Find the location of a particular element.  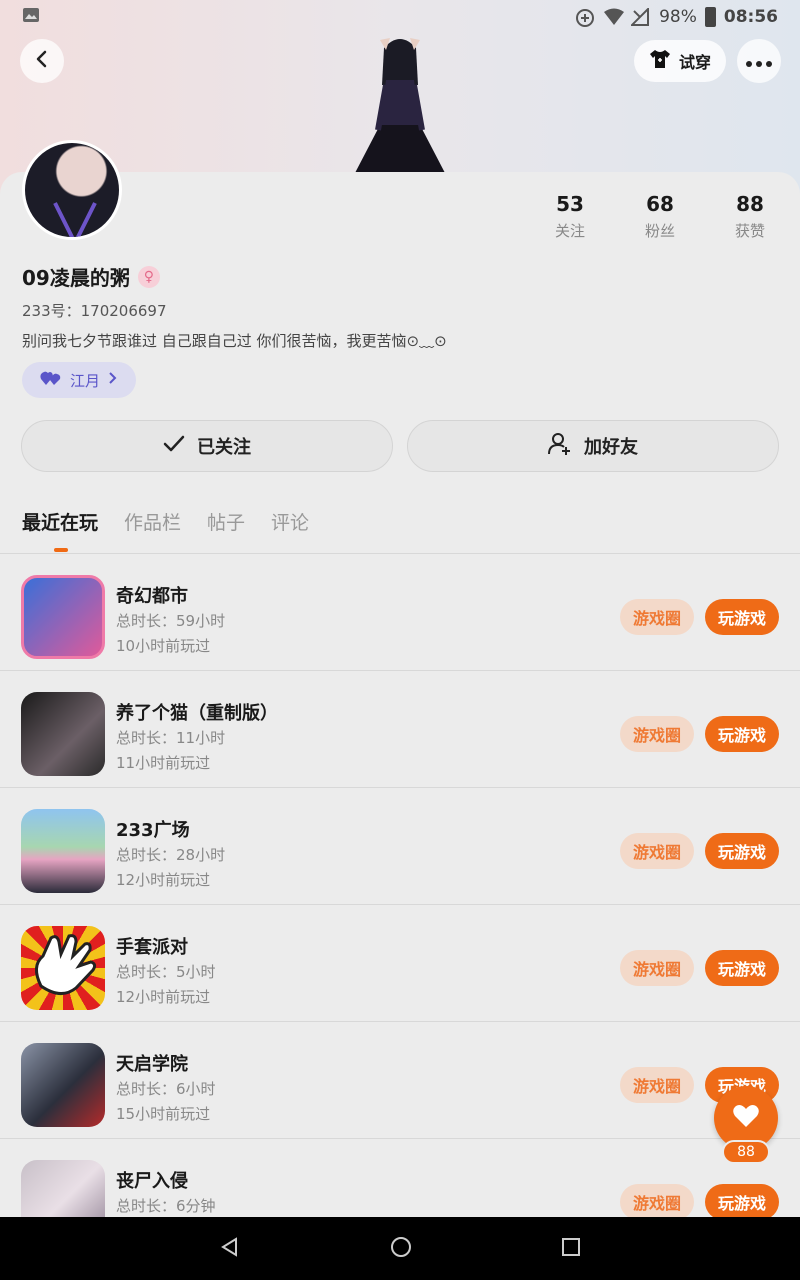

list-item: 233广场 总时长：28小时 12小时前玩过 游戏圈 玩游戏 is located at coordinates (400, 846).